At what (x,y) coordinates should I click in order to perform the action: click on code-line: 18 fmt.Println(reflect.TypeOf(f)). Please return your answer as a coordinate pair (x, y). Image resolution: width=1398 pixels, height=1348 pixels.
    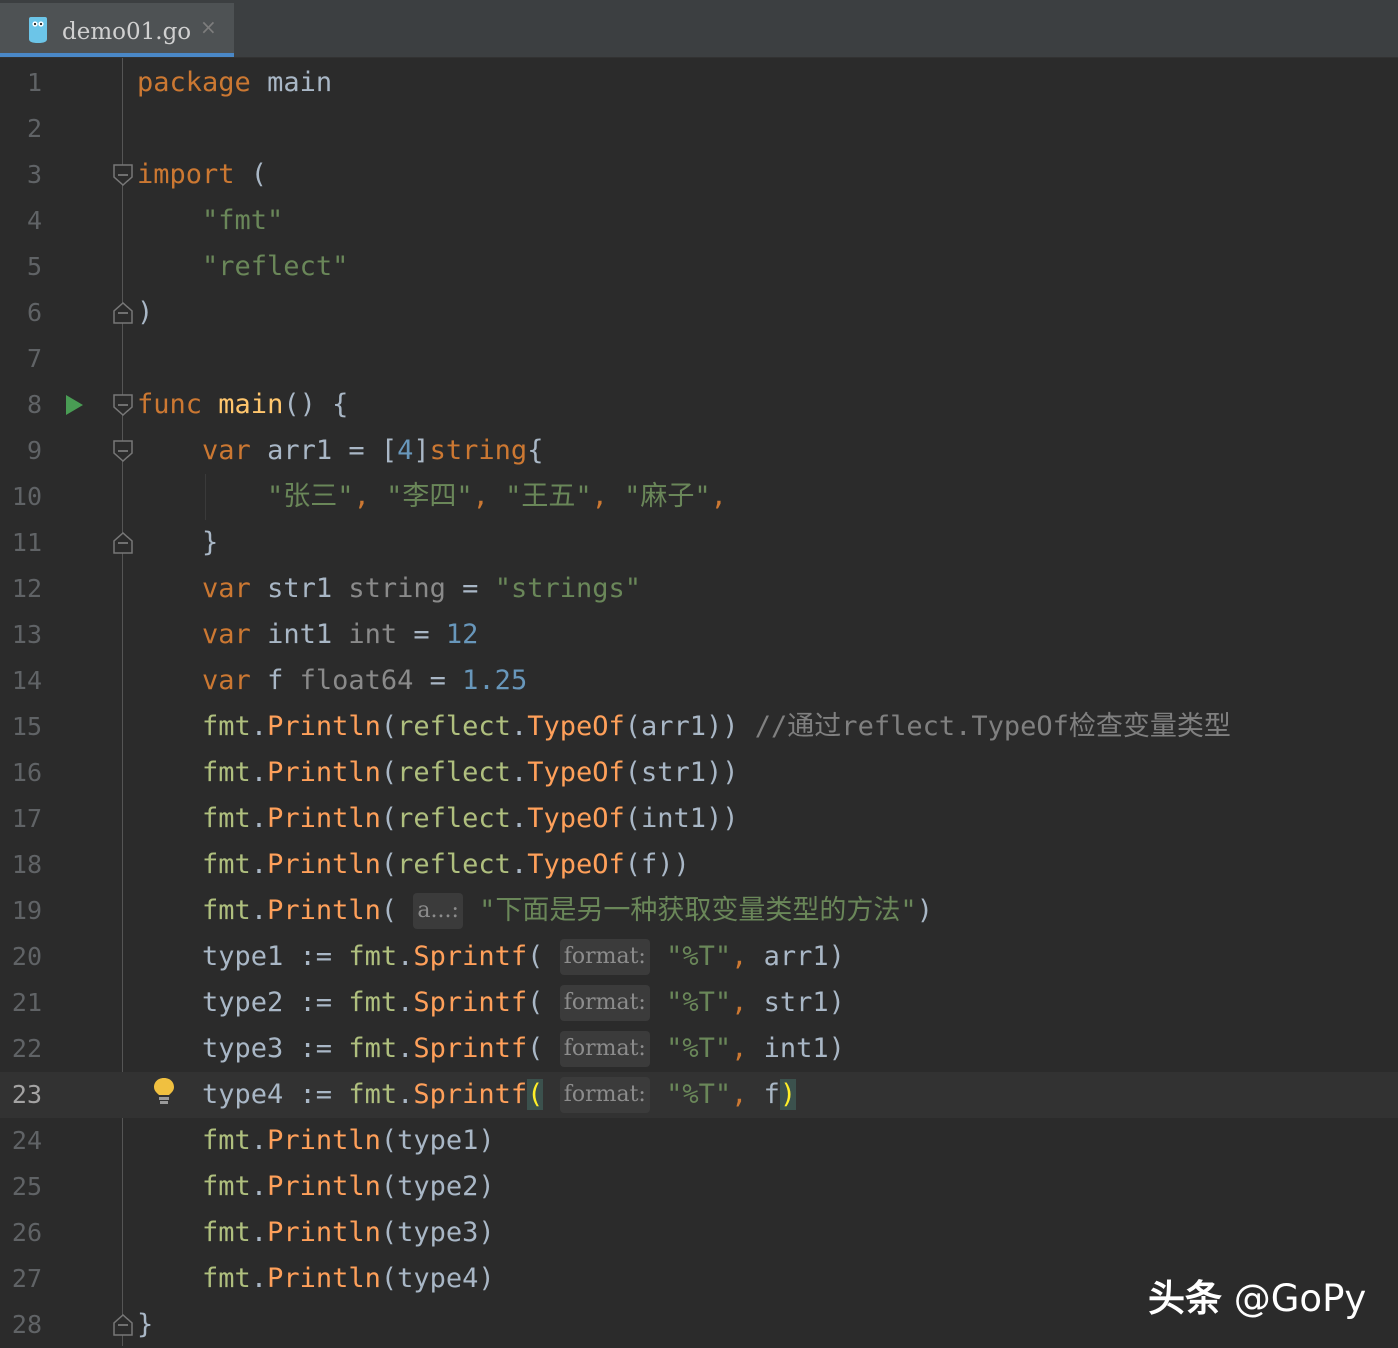
    Looking at the image, I should click on (699, 865).